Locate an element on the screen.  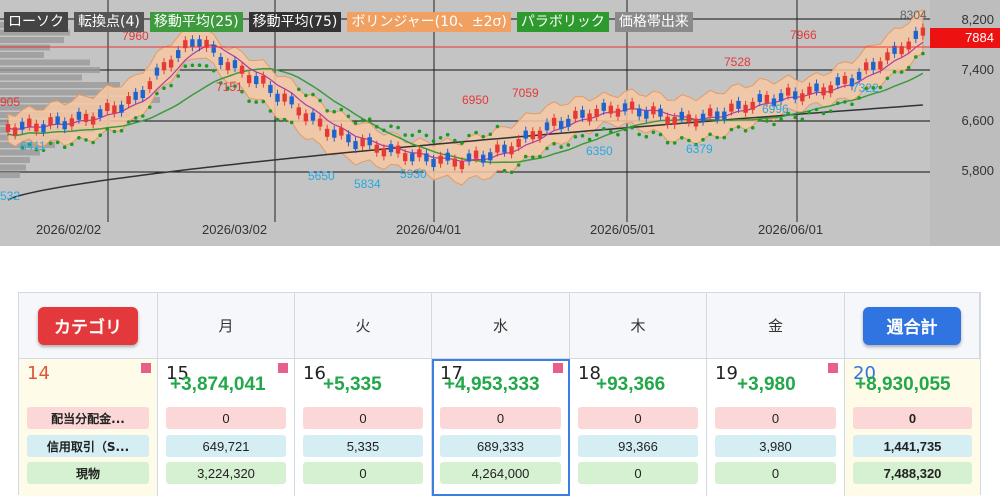
legend-item: 転換点(4) is located at coordinates (109, 22).